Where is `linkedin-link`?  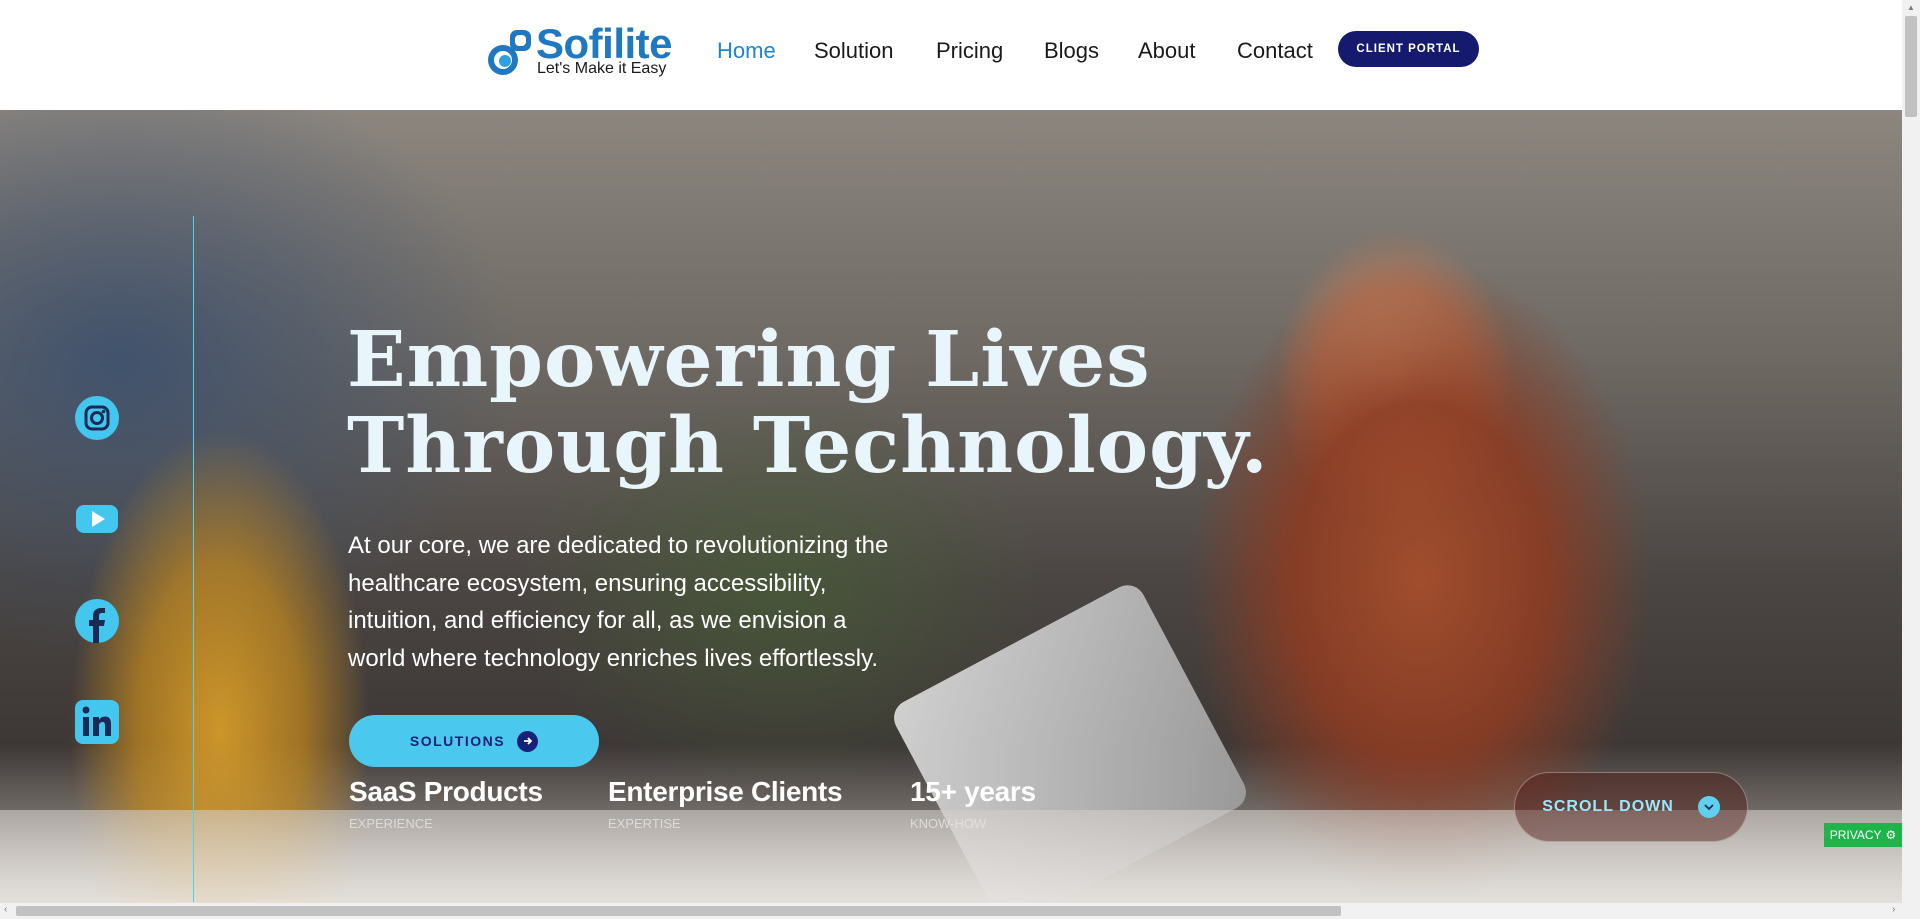 linkedin-link is located at coordinates (97, 722).